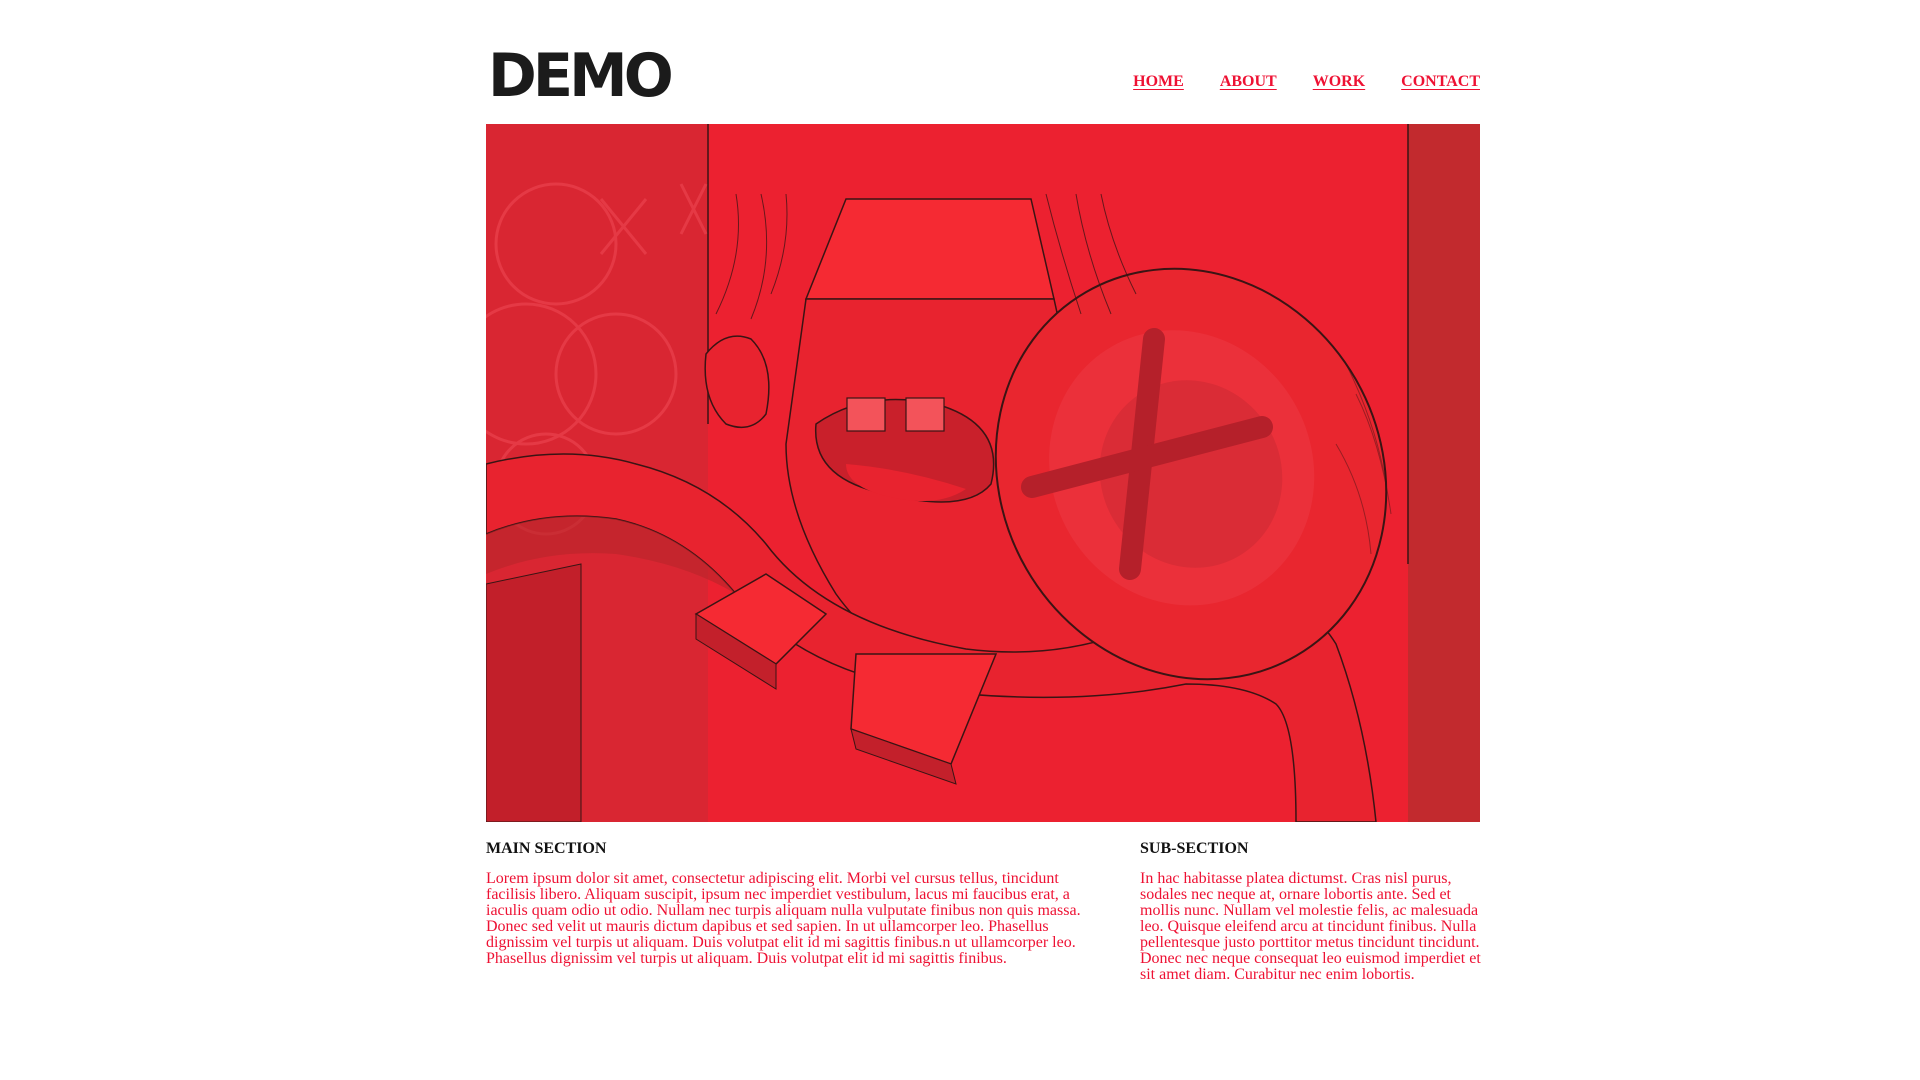 The image size is (1920, 1080). What do you see at coordinates (1194, 848) in the screenshot?
I see `sub-section-title: SUB-SECTION` at bounding box center [1194, 848].